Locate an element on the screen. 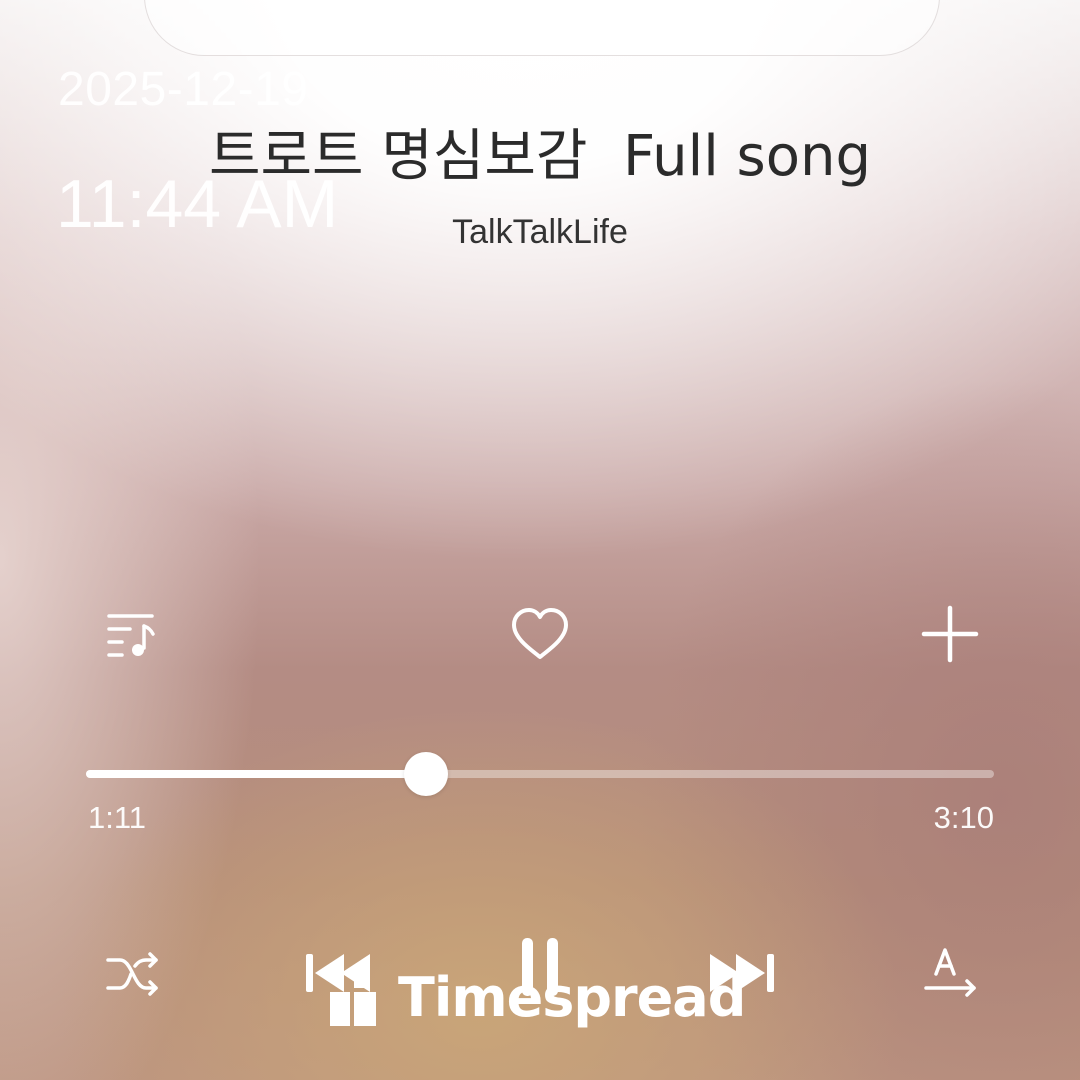  seek-fill is located at coordinates (256, 774).